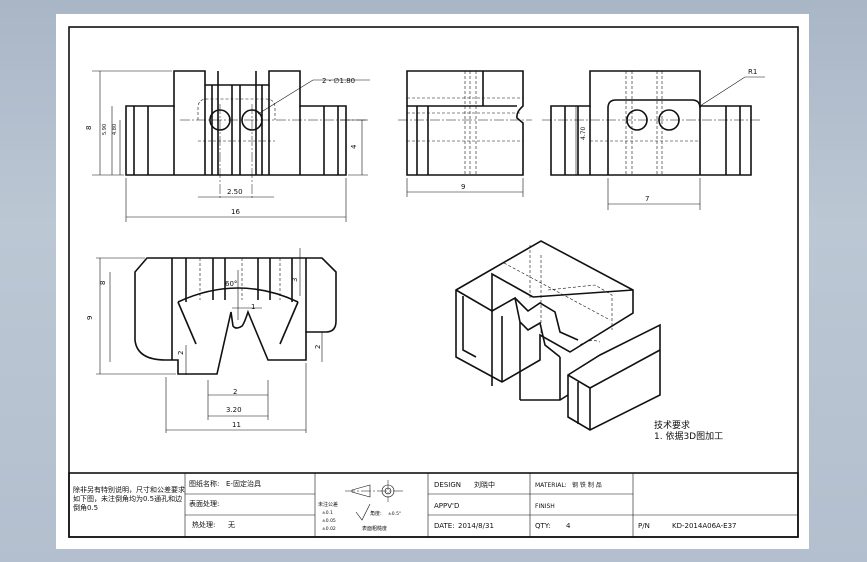 The height and width of the screenshot is (562, 867). Describe the element at coordinates (243, 483) in the screenshot. I see `part-name-value: E-固定治具` at that location.